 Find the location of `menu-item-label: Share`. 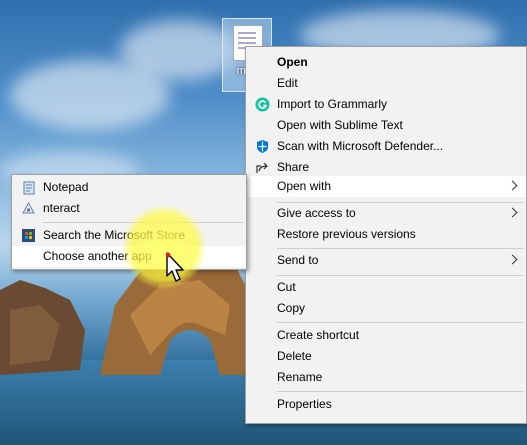

menu-item-label: Share is located at coordinates (293, 167).